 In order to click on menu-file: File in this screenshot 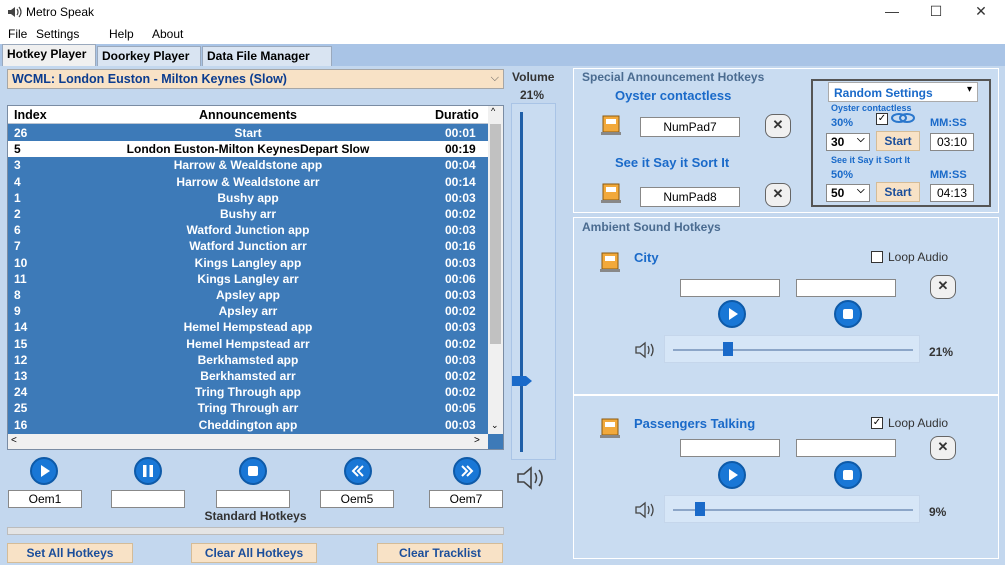, I will do `click(17, 34)`.